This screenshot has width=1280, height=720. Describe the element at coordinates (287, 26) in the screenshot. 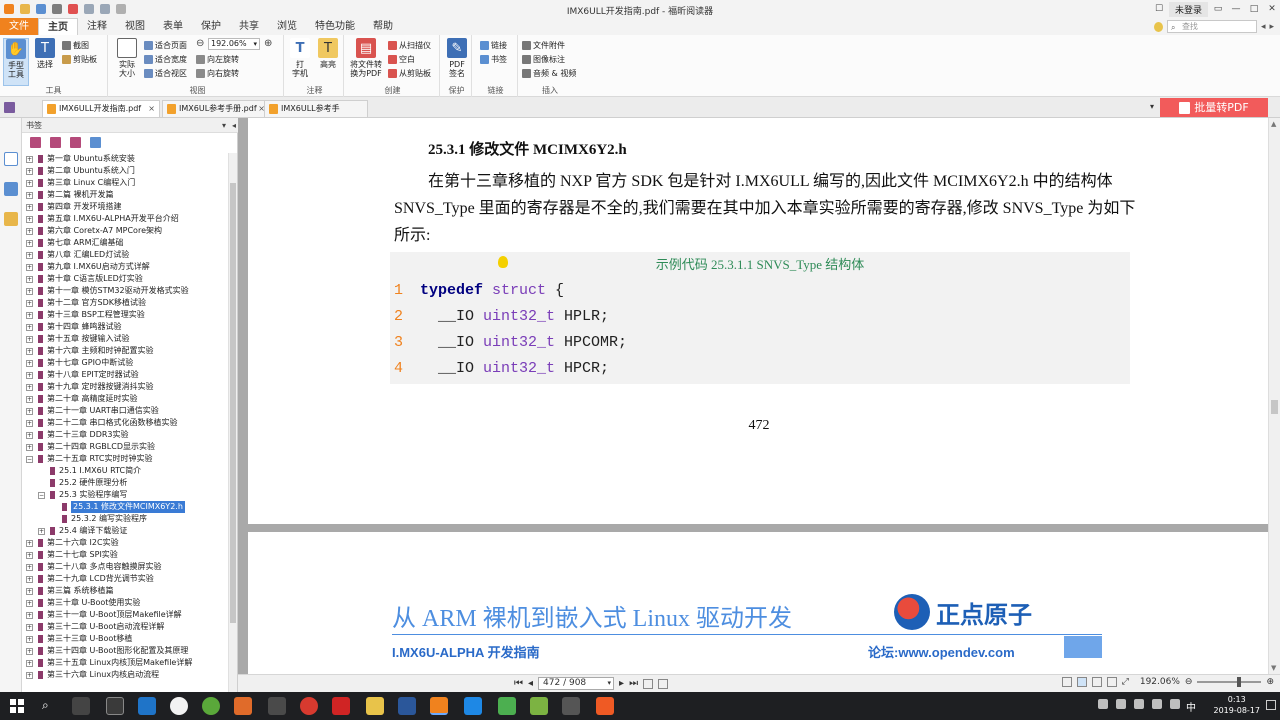

I see `tab-browse: 浏览` at that location.